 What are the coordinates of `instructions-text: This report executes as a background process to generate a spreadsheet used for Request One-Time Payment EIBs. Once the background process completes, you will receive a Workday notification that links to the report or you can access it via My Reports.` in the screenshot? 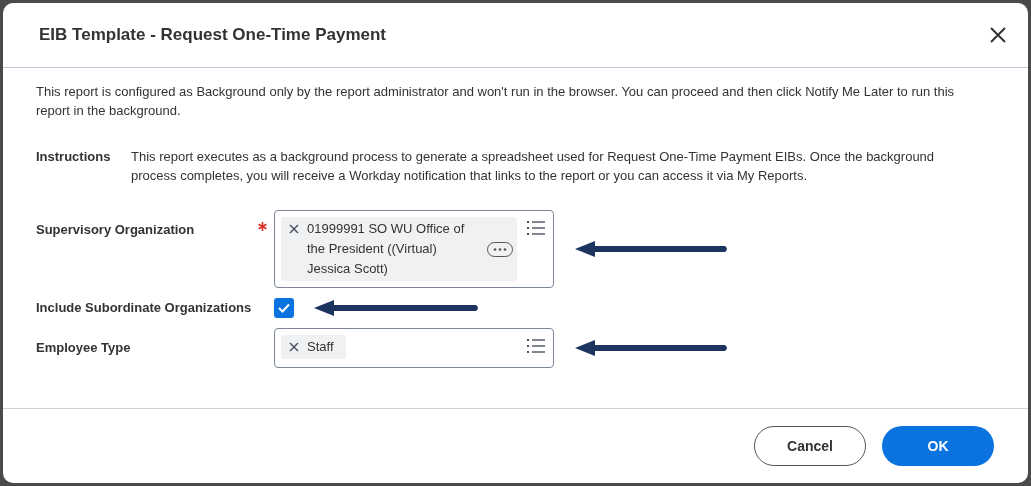 It's located at (533, 166).